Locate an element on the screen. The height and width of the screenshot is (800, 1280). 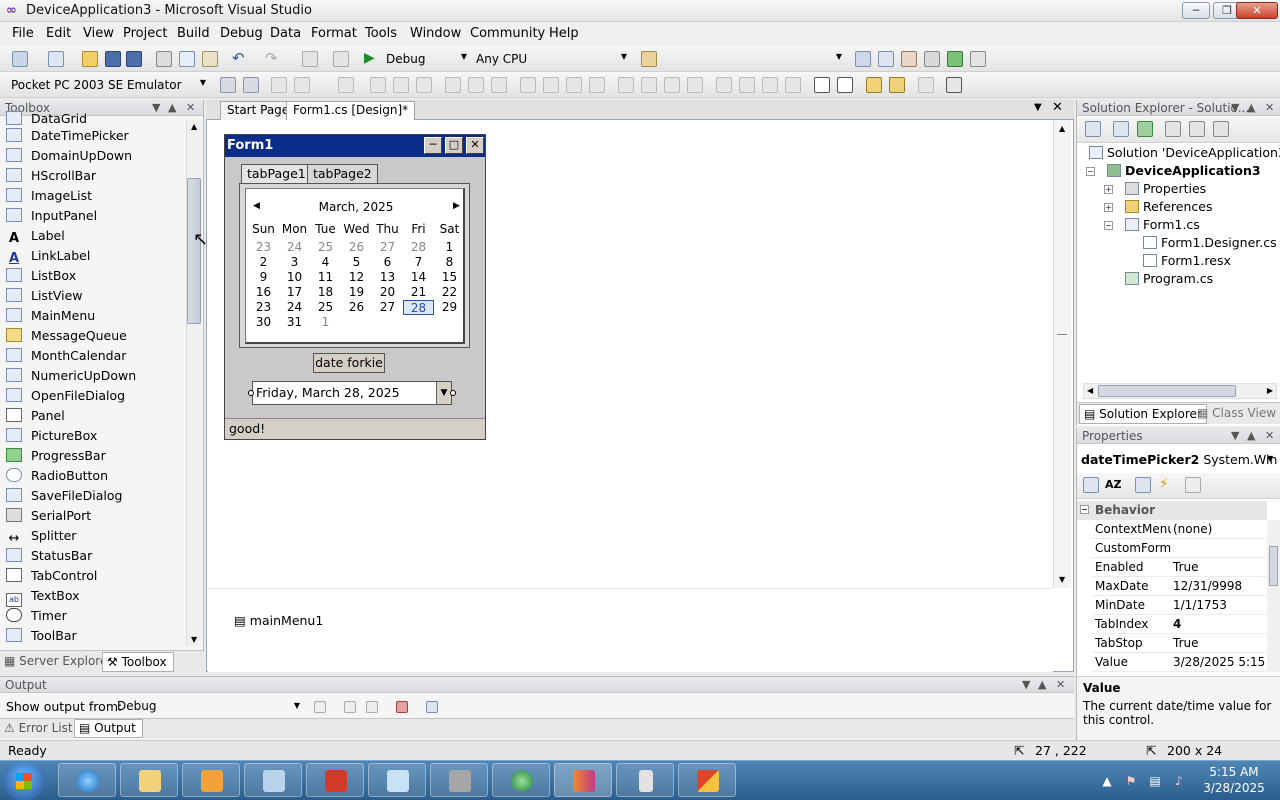
save-all-icon is located at coordinates (134, 59).